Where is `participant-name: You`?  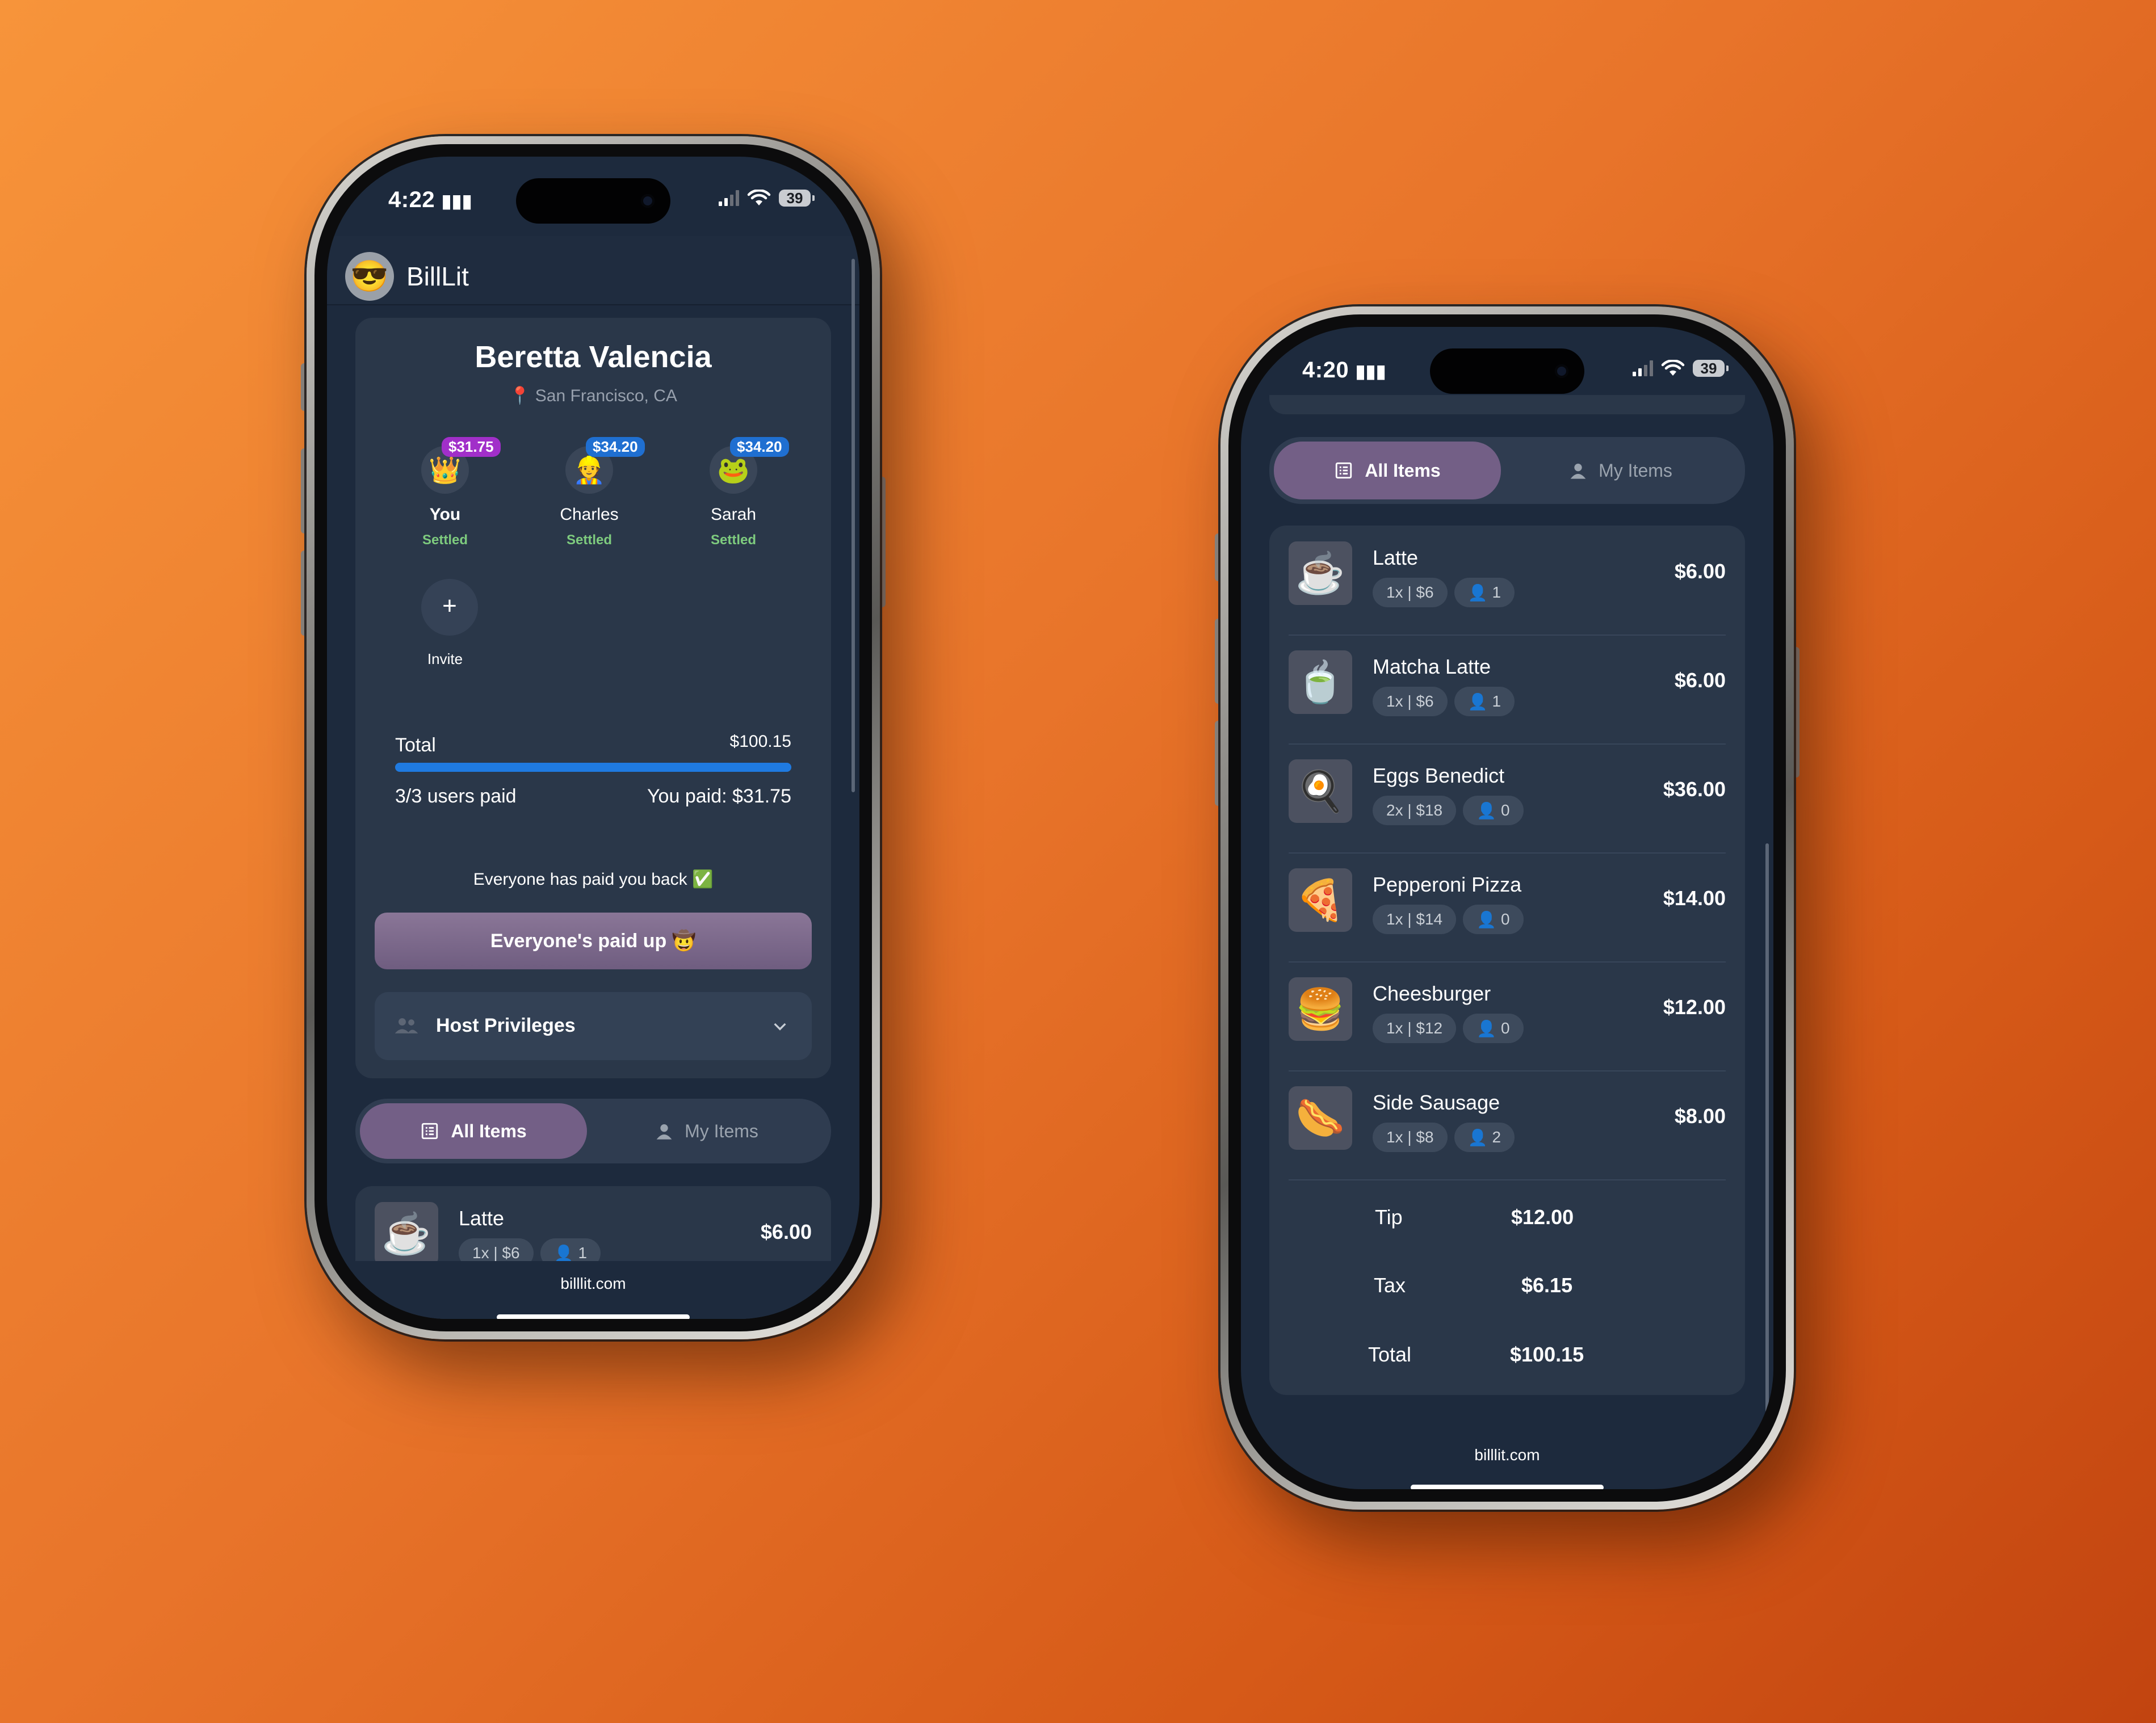
participant-name: You is located at coordinates (445, 514).